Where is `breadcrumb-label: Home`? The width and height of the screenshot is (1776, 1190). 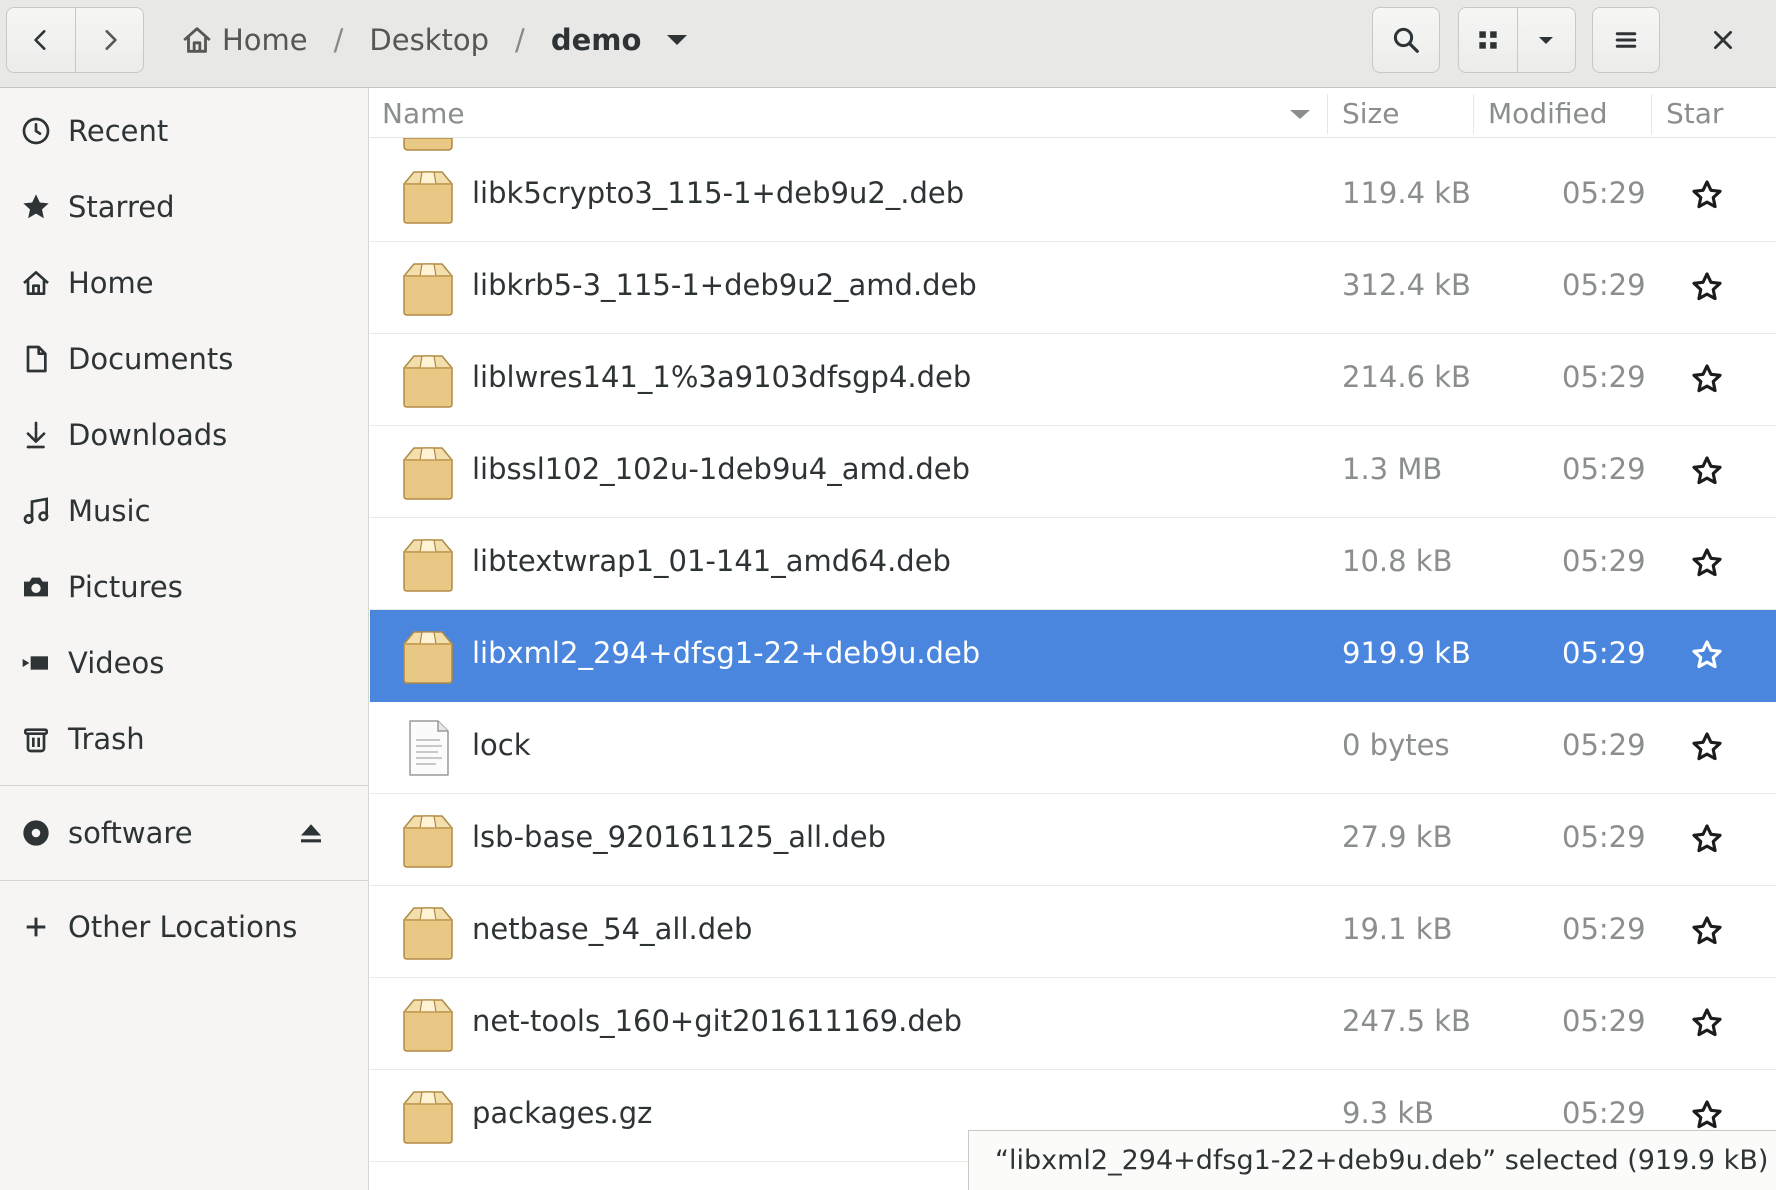
breadcrumb-label: Home is located at coordinates (265, 40).